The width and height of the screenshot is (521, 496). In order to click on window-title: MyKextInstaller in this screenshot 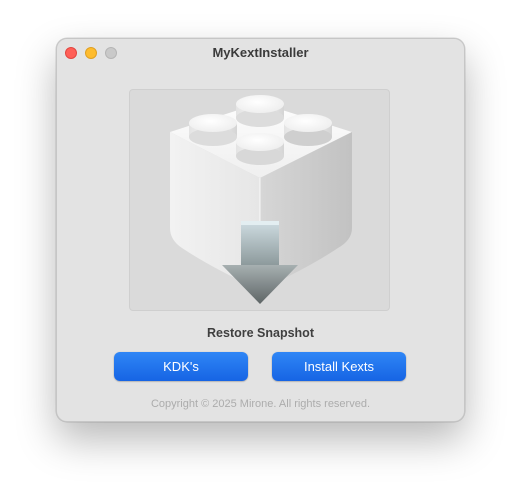, I will do `click(260, 52)`.